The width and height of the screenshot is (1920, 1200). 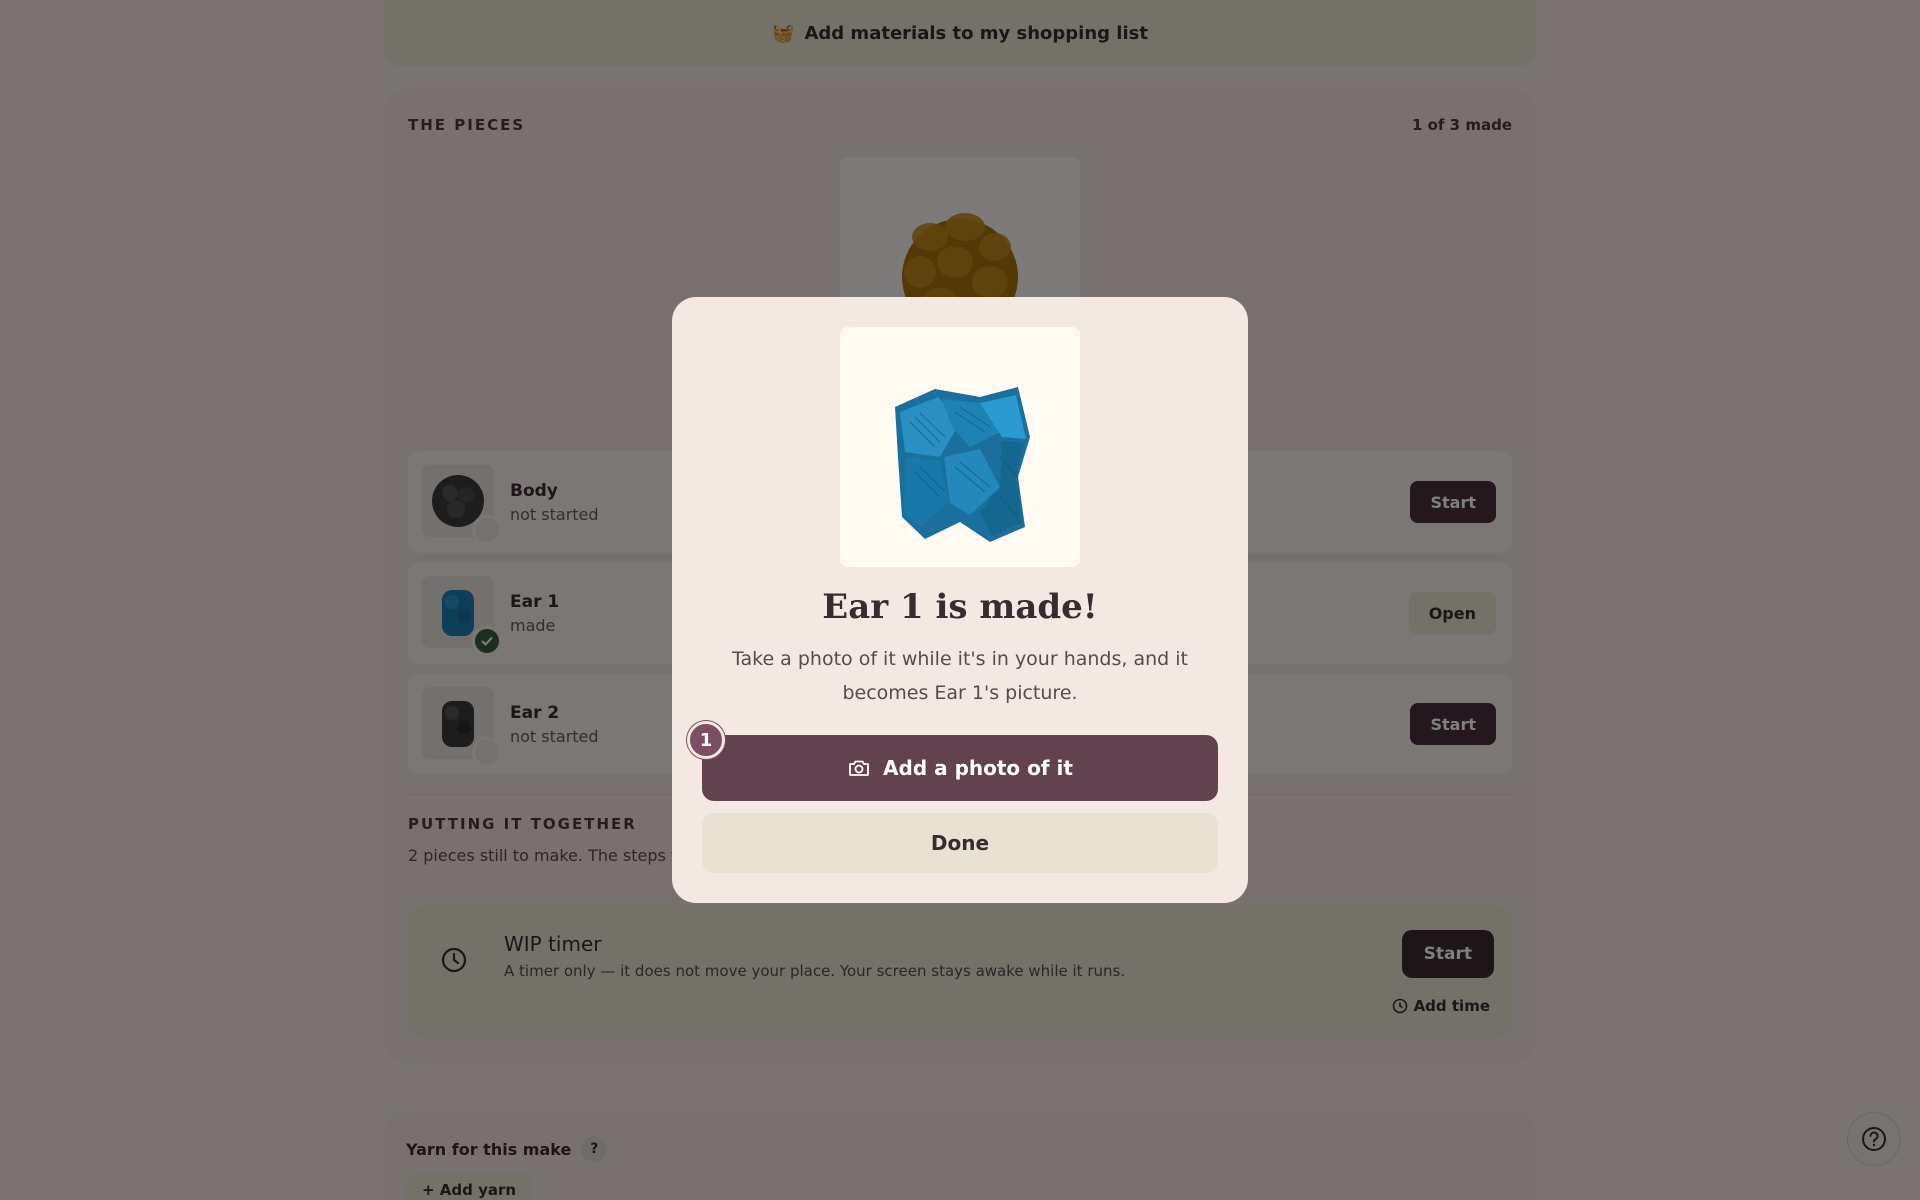 What do you see at coordinates (859, 768) in the screenshot?
I see `camera-icon` at bounding box center [859, 768].